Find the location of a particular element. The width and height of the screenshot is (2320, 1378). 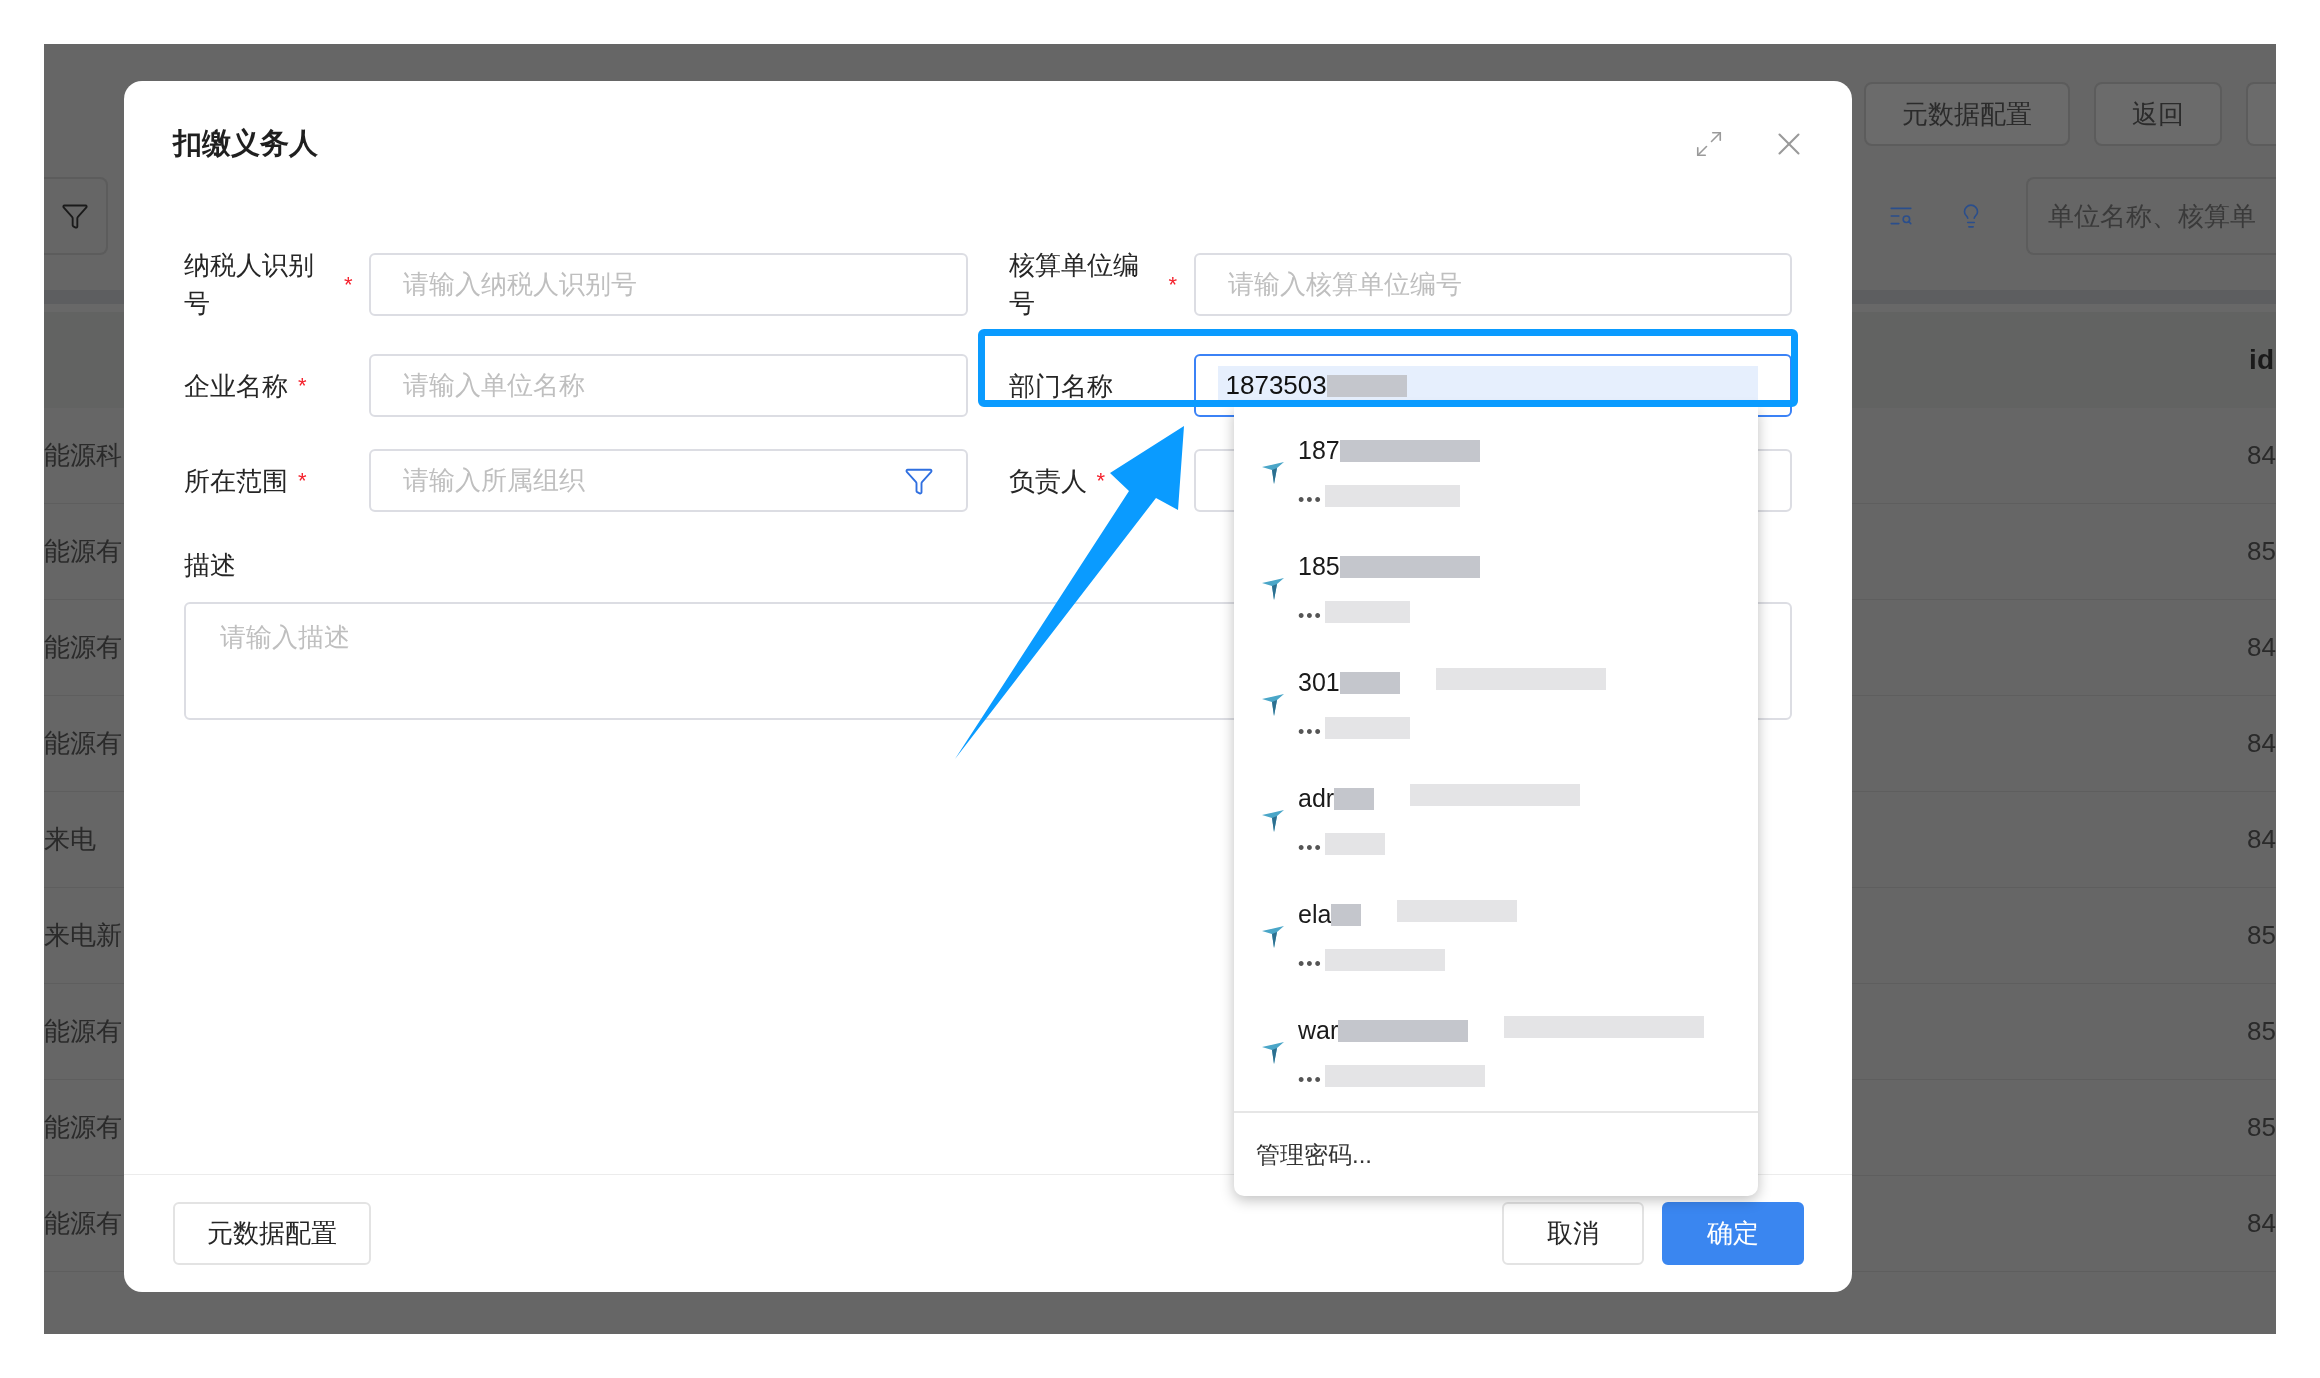

suggestion-item: 187 ••• is located at coordinates (1496, 473).